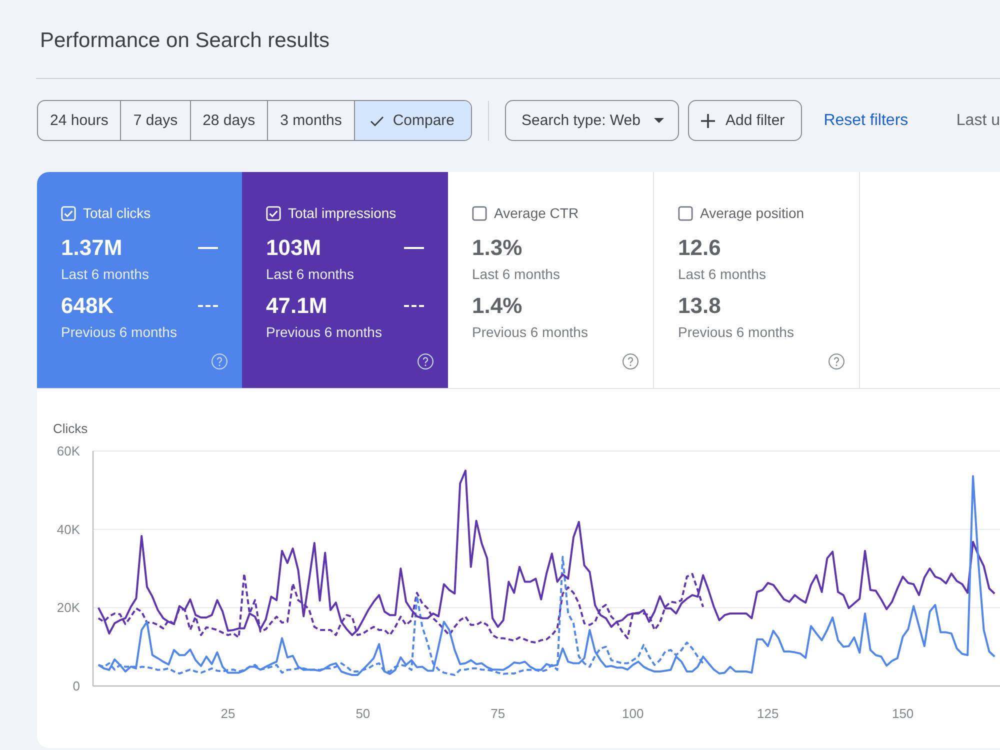  What do you see at coordinates (708, 121) in the screenshot?
I see `plus-icon` at bounding box center [708, 121].